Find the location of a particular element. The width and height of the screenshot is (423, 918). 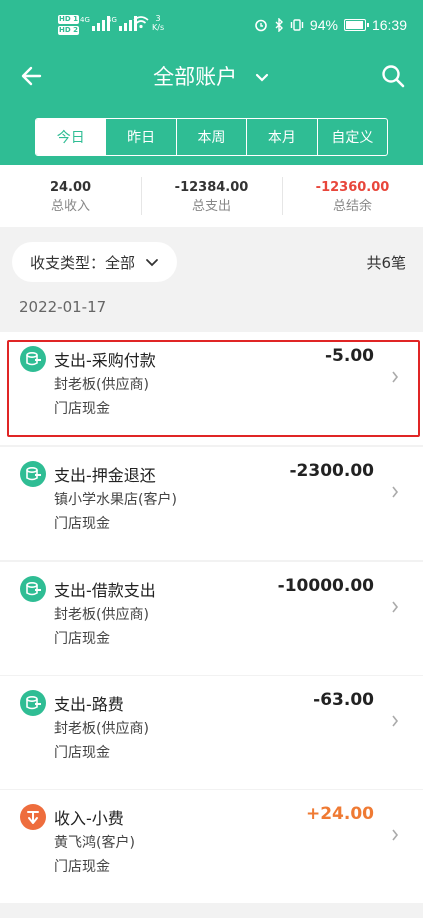

transaction-amount: -10000.00 is located at coordinates (325, 586).